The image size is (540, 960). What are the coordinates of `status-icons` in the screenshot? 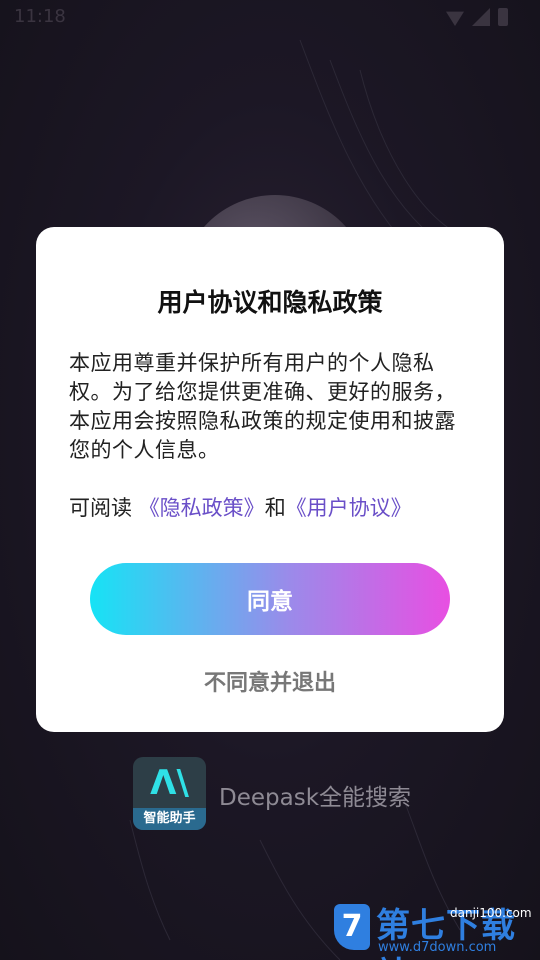 It's located at (477, 17).